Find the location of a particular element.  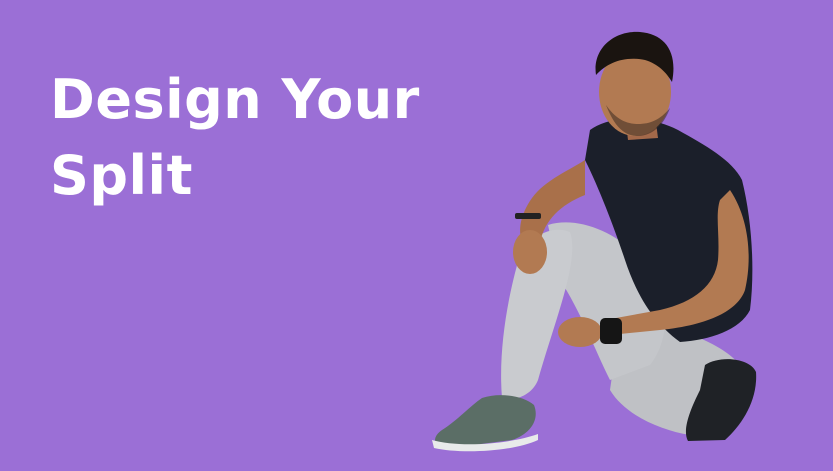

wristband is located at coordinates (528, 216).